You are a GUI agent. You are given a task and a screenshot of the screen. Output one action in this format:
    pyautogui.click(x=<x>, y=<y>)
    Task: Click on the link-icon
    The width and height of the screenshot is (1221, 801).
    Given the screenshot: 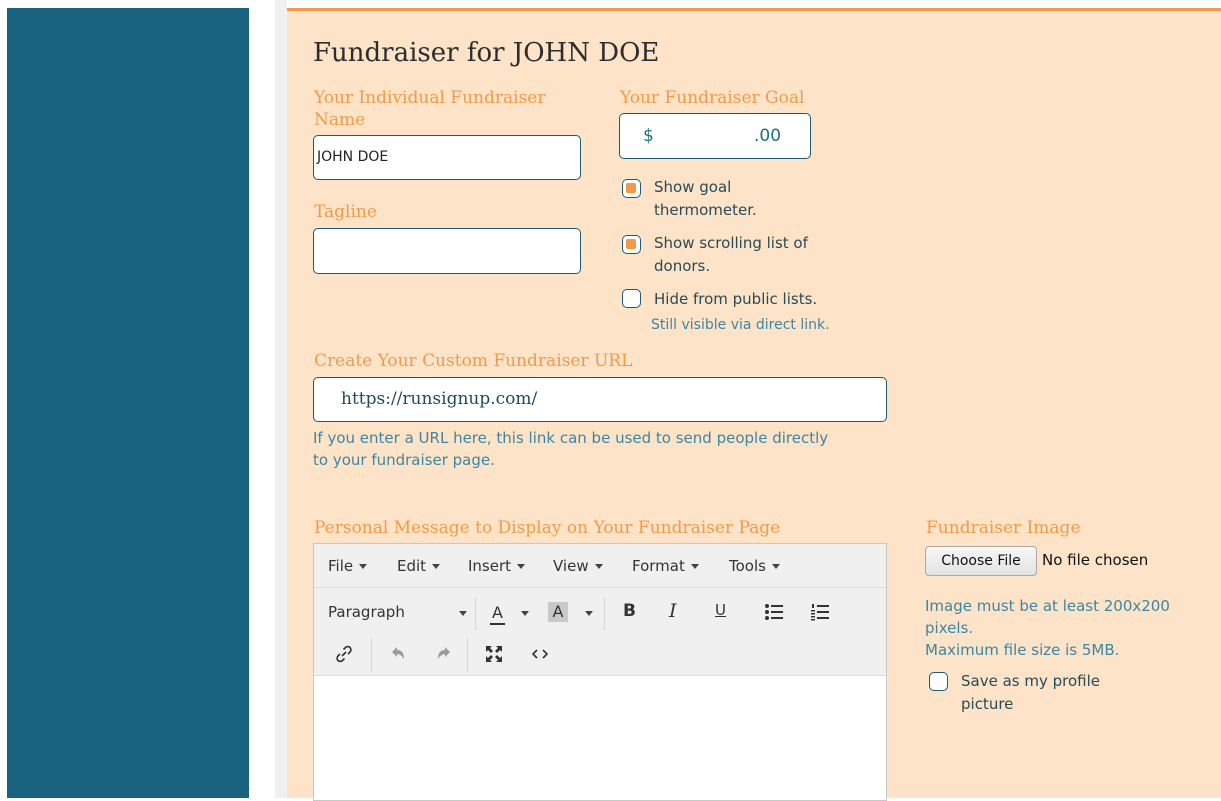 What is the action you would take?
    pyautogui.click(x=344, y=654)
    